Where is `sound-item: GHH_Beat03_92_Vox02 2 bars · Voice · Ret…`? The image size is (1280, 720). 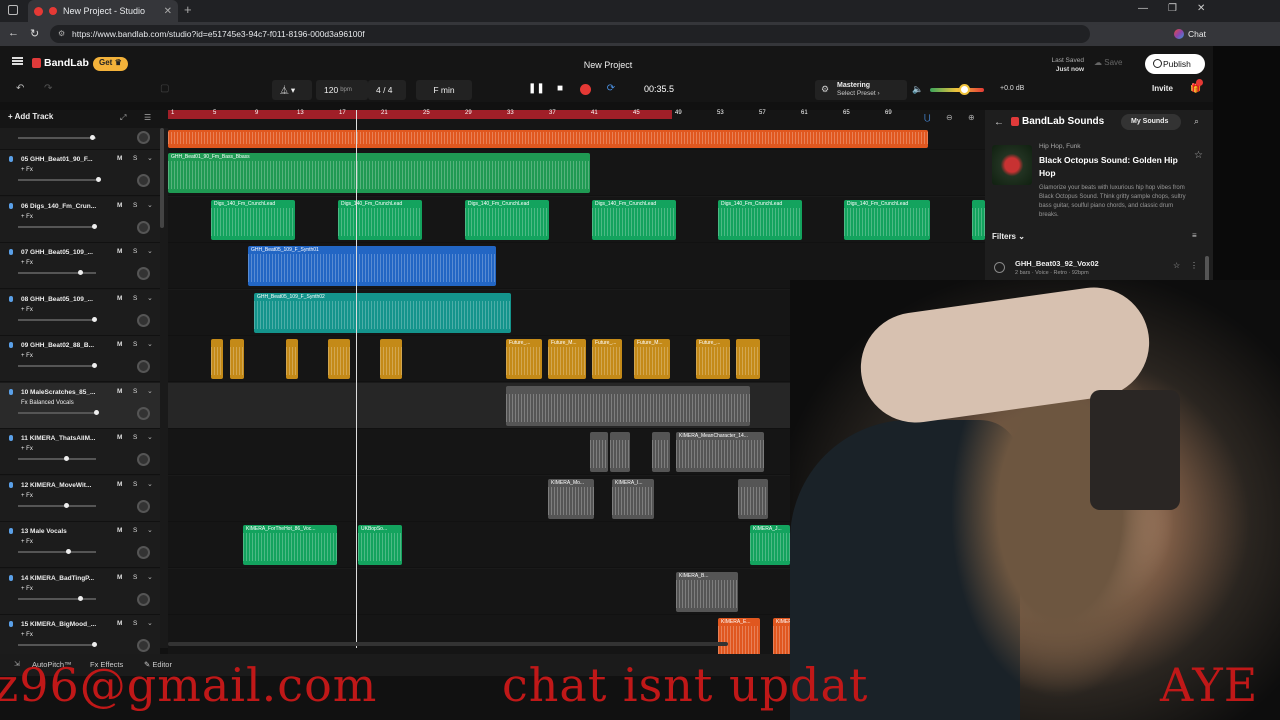 sound-item: GHH_Beat03_92_Vox02 2 bars · Voice · Ret… is located at coordinates (1099, 267).